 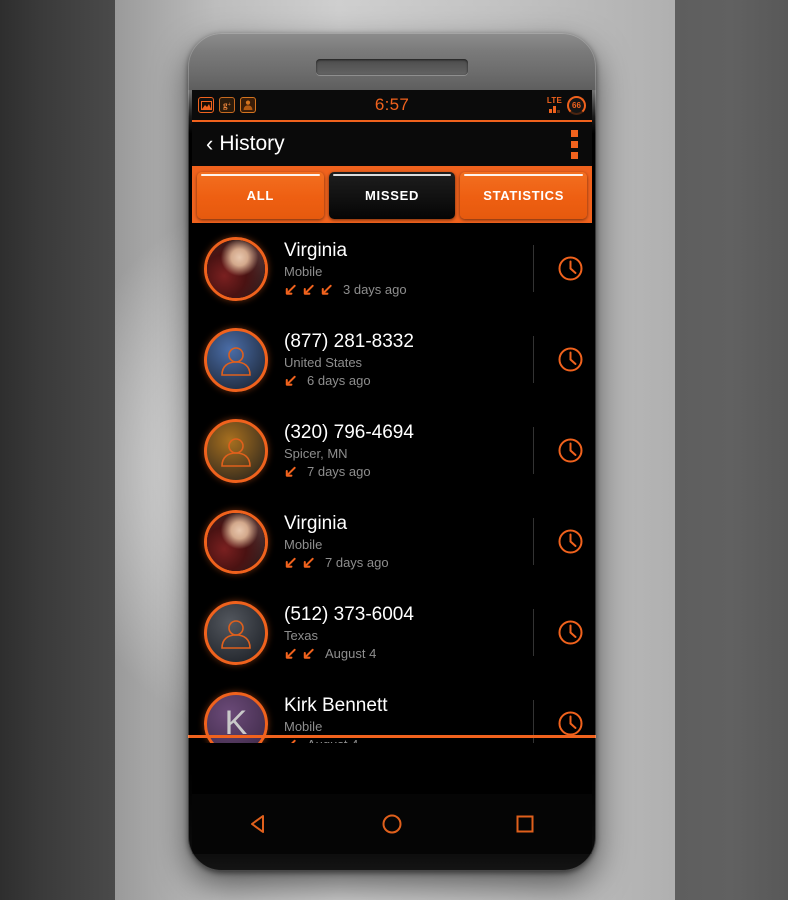 I want to click on signal-bars-icon, so click(x=554, y=109).